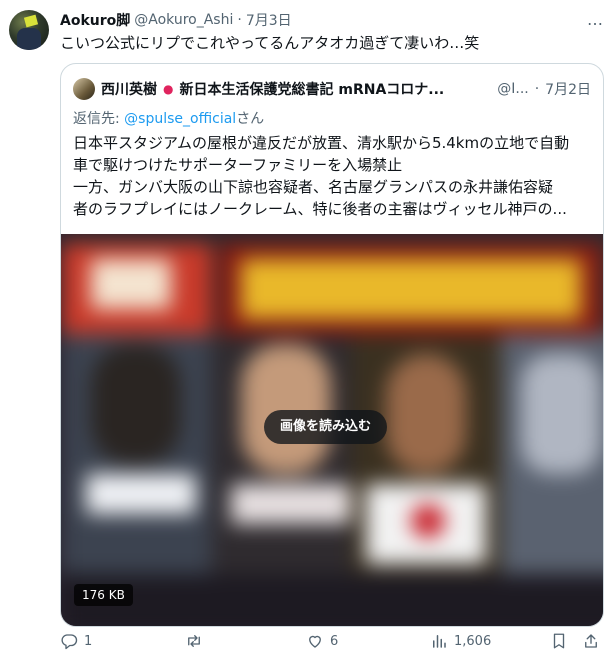  I want to click on avatar-figure-shape, so click(29, 39).